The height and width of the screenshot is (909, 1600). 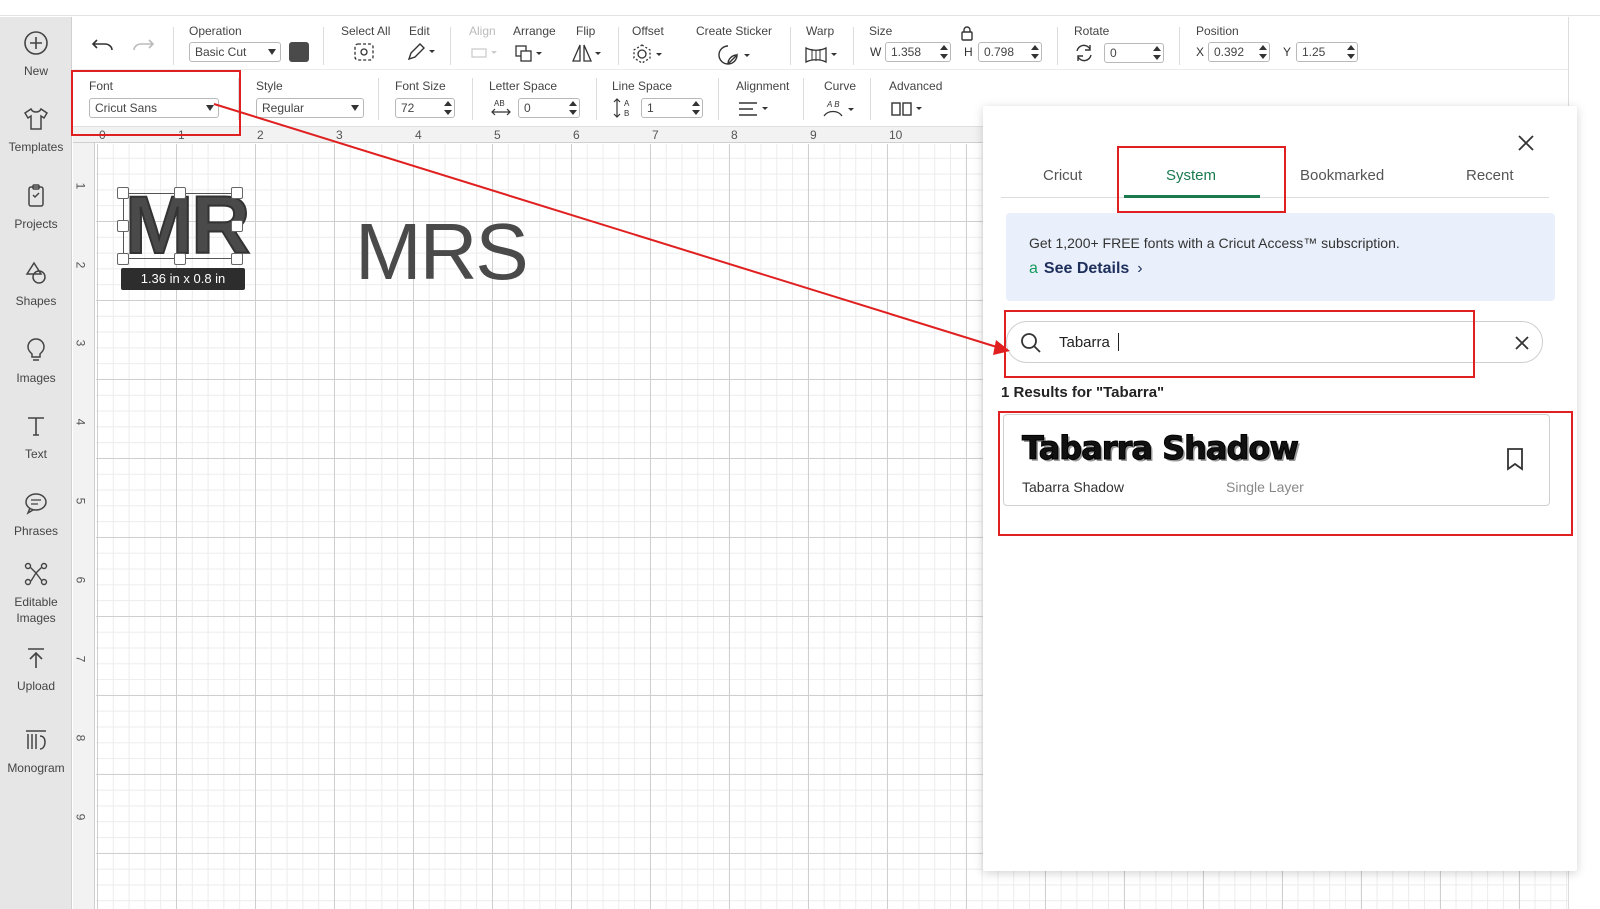 What do you see at coordinates (310, 108) in the screenshot?
I see `style-select: Regular` at bounding box center [310, 108].